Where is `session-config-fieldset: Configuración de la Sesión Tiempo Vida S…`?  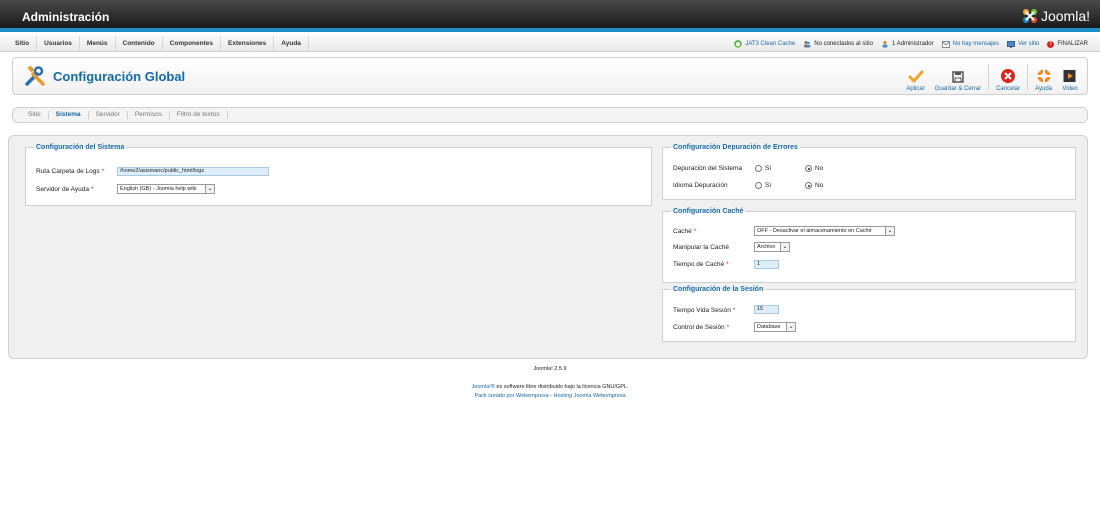 session-config-fieldset: Configuración de la Sesión Tiempo Vida S… is located at coordinates (869, 314).